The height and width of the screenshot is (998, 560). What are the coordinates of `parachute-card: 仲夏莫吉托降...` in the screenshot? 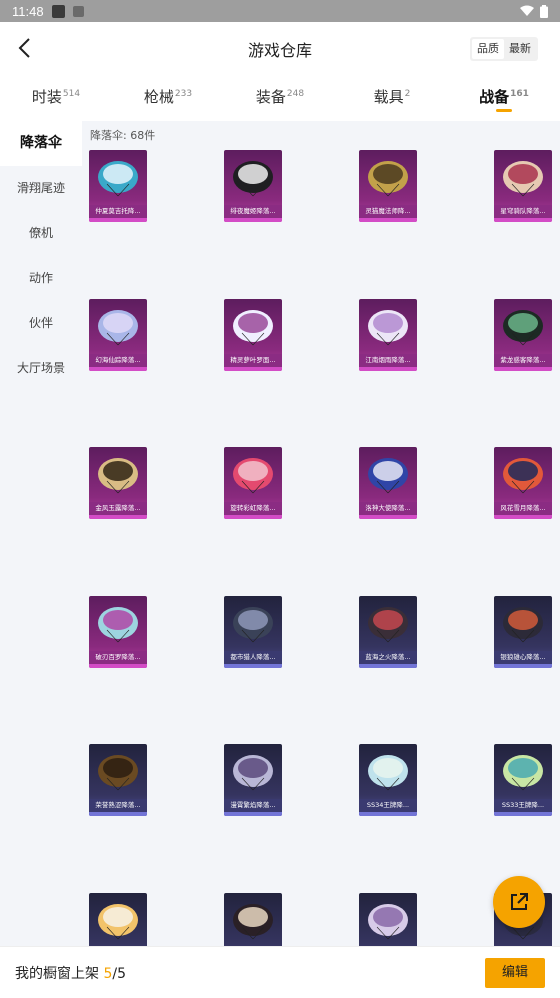 It's located at (118, 186).